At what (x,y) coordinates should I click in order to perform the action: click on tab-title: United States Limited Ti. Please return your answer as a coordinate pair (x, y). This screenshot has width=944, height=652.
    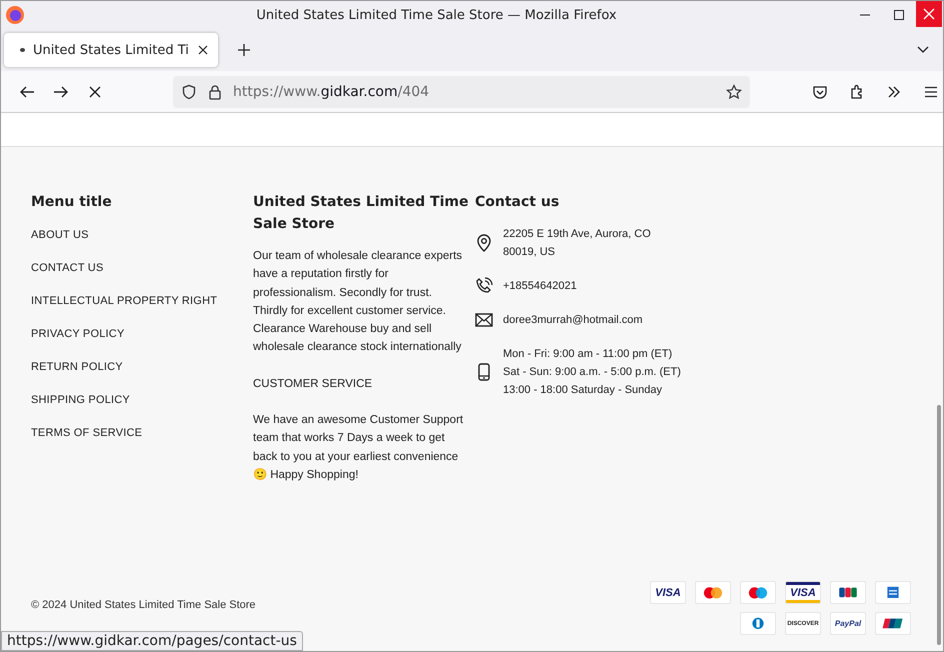
    Looking at the image, I should click on (111, 50).